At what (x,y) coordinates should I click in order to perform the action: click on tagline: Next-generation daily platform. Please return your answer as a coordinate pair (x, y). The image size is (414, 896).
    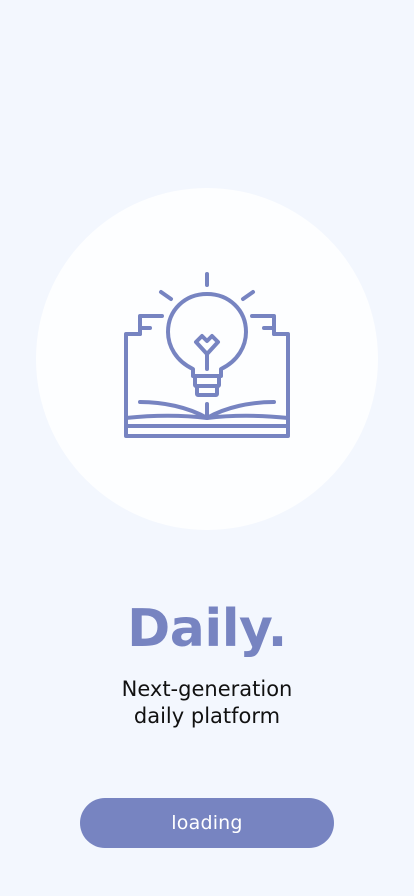
    Looking at the image, I should click on (207, 703).